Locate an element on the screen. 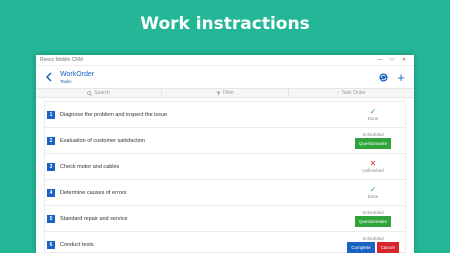 Image resolution: width=450 pixels, height=253 pixels. search-icon is located at coordinates (90, 93).